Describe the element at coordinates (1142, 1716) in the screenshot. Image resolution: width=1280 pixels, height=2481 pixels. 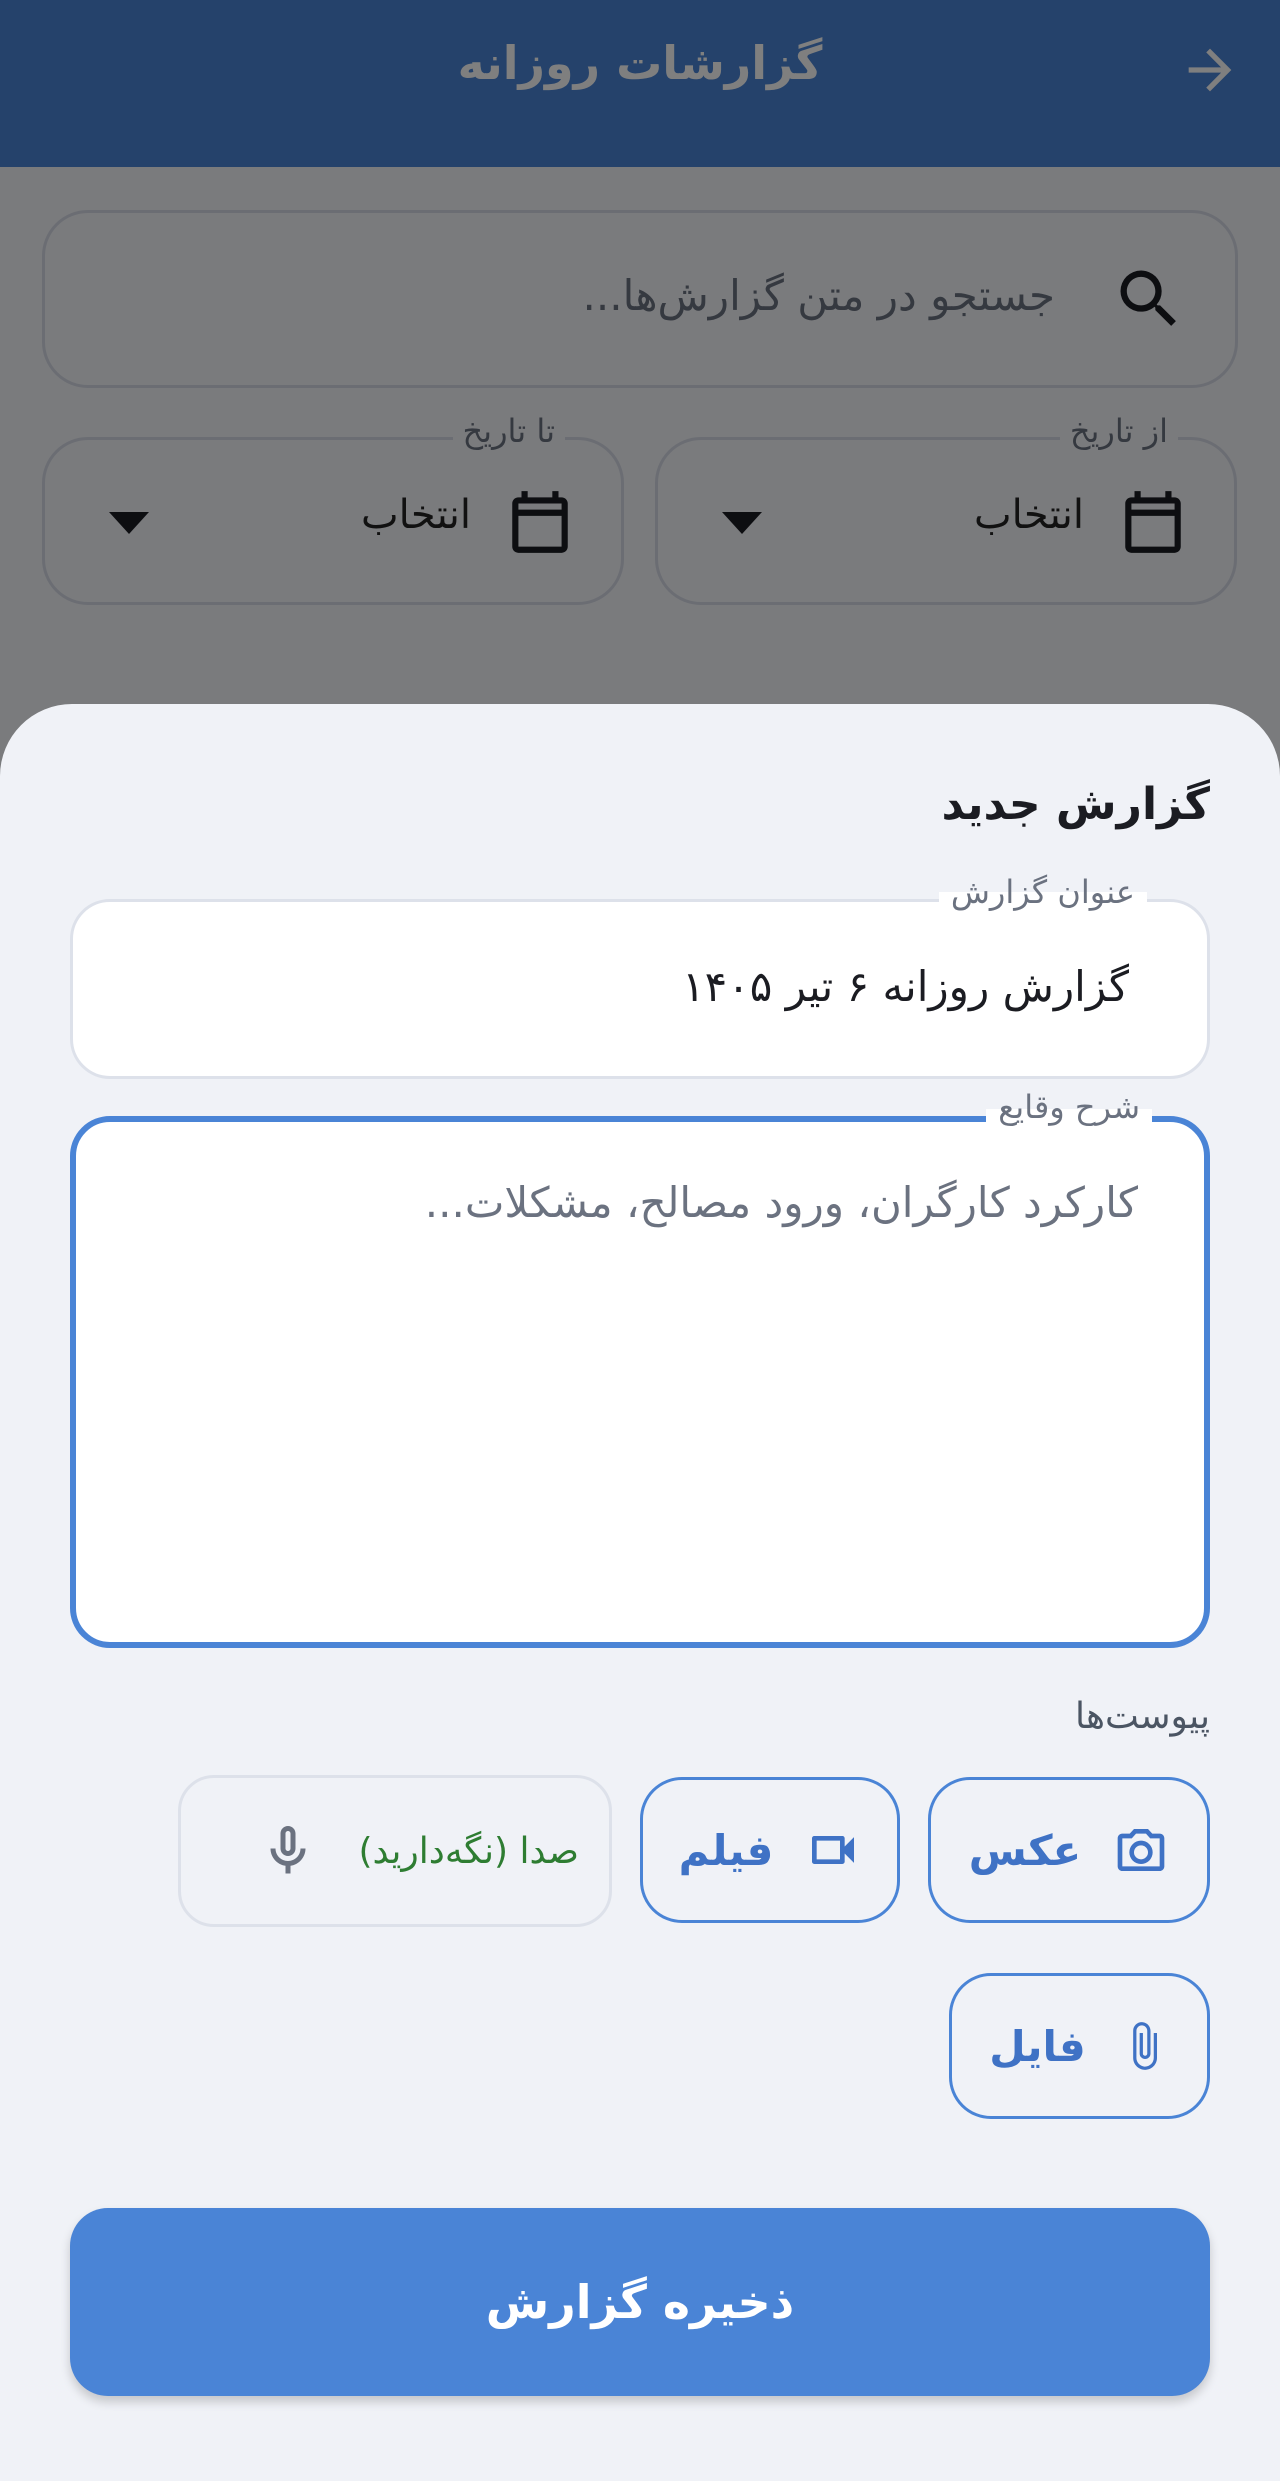
I see `attachments-label: پیوست‌ها` at that location.